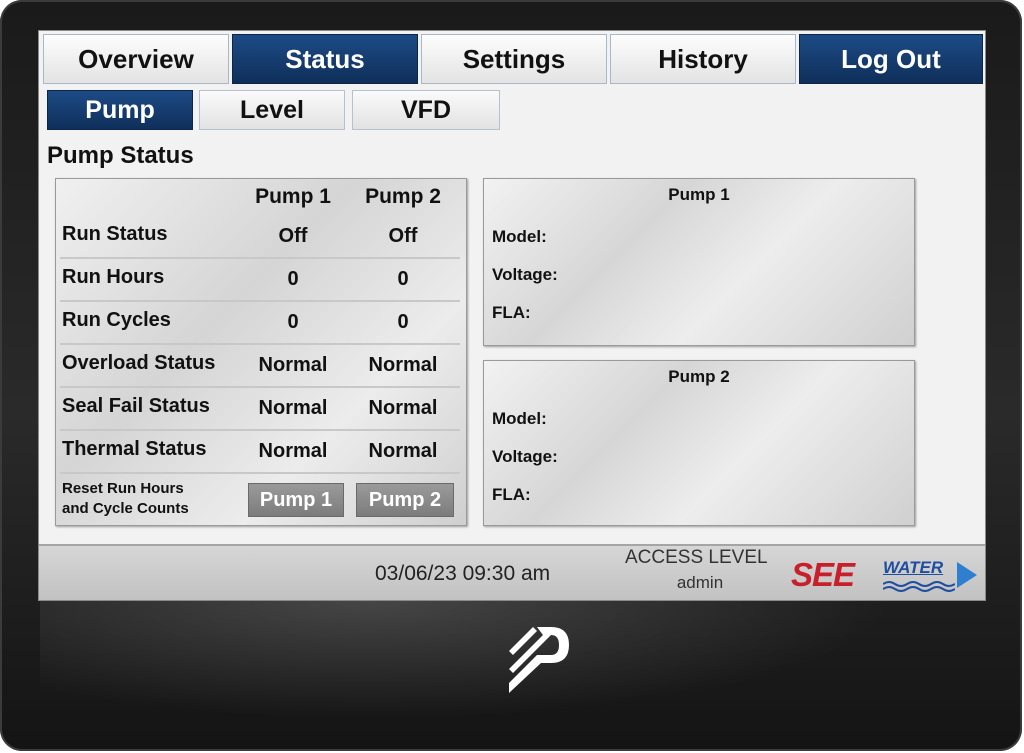 This screenshot has height=753, width=1024. I want to click on tab-history: History, so click(703, 59).